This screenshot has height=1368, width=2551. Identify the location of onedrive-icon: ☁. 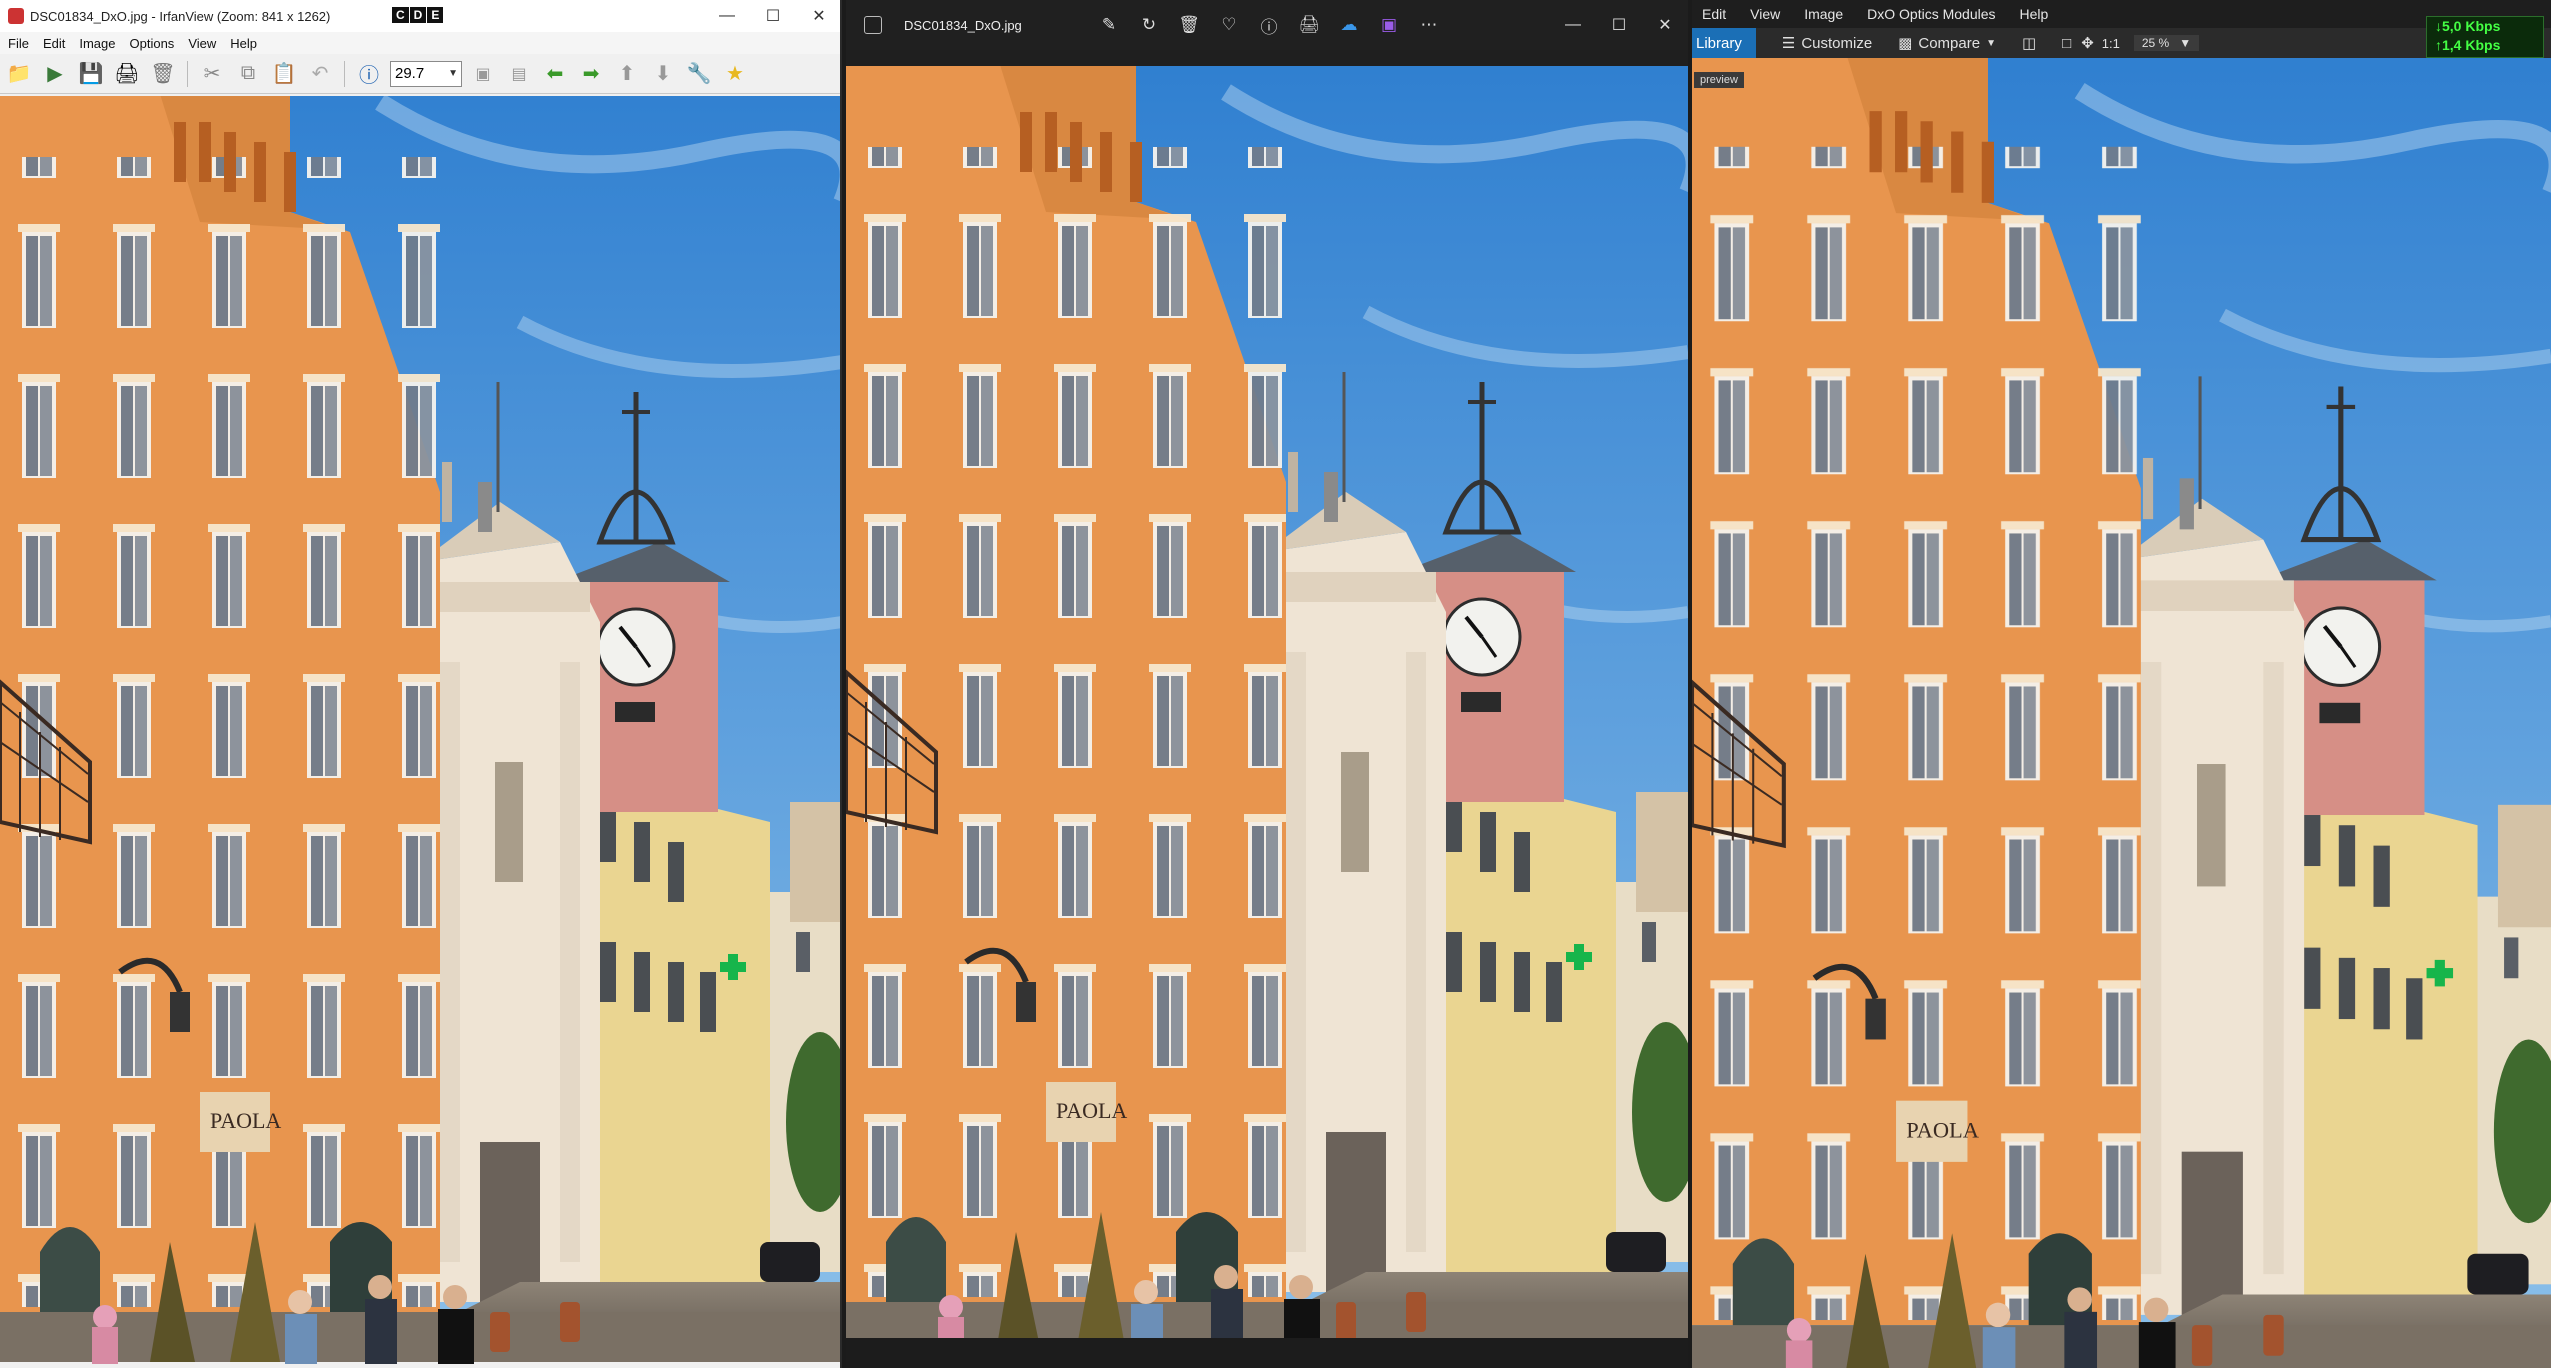
(1349, 25).